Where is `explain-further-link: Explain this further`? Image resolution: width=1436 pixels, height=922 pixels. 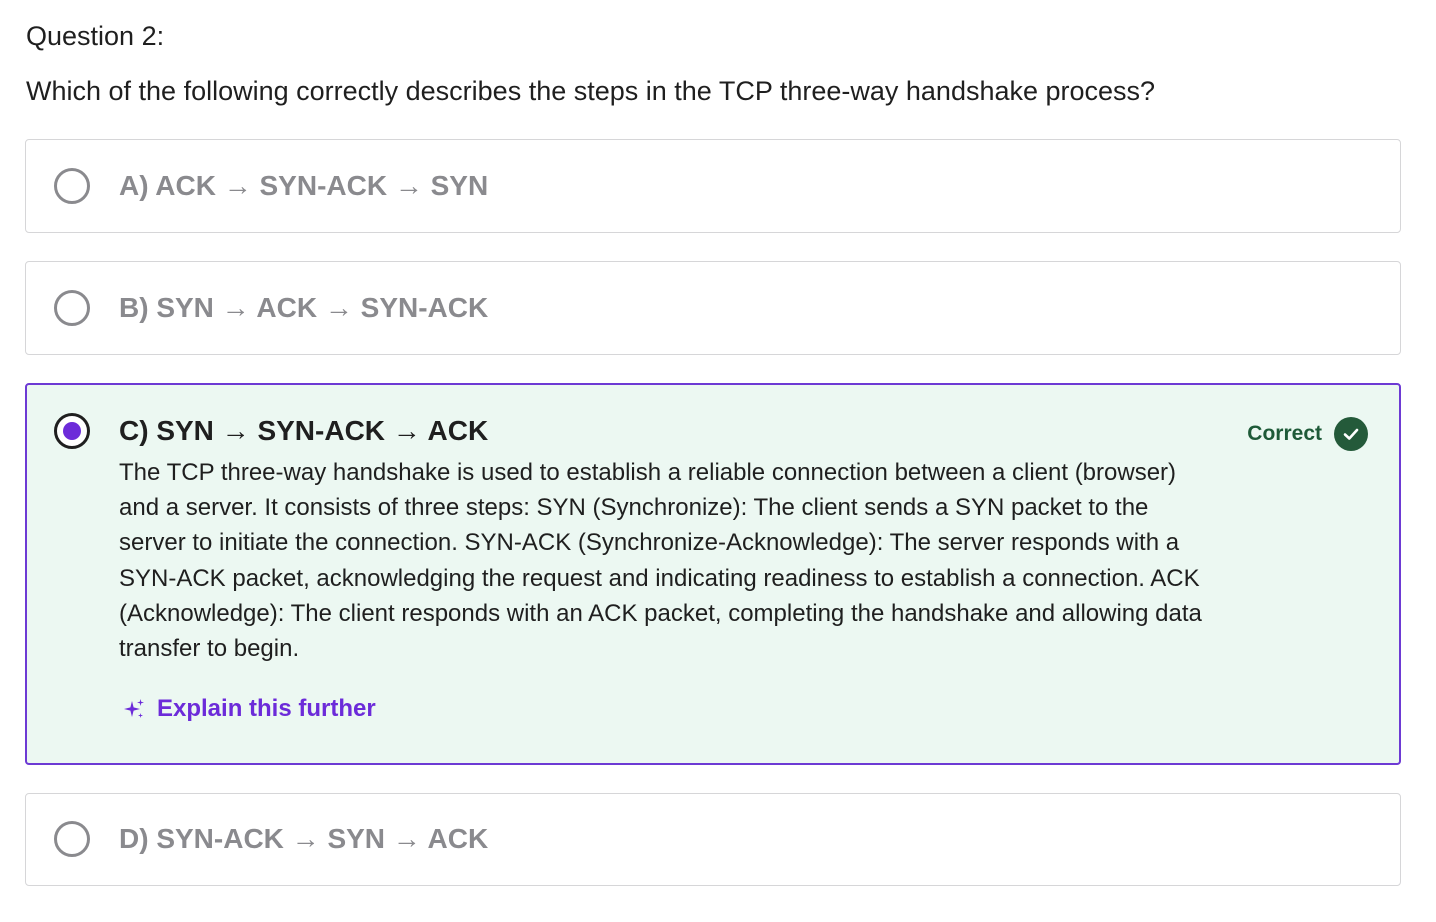 explain-further-link: Explain this further is located at coordinates (249, 709).